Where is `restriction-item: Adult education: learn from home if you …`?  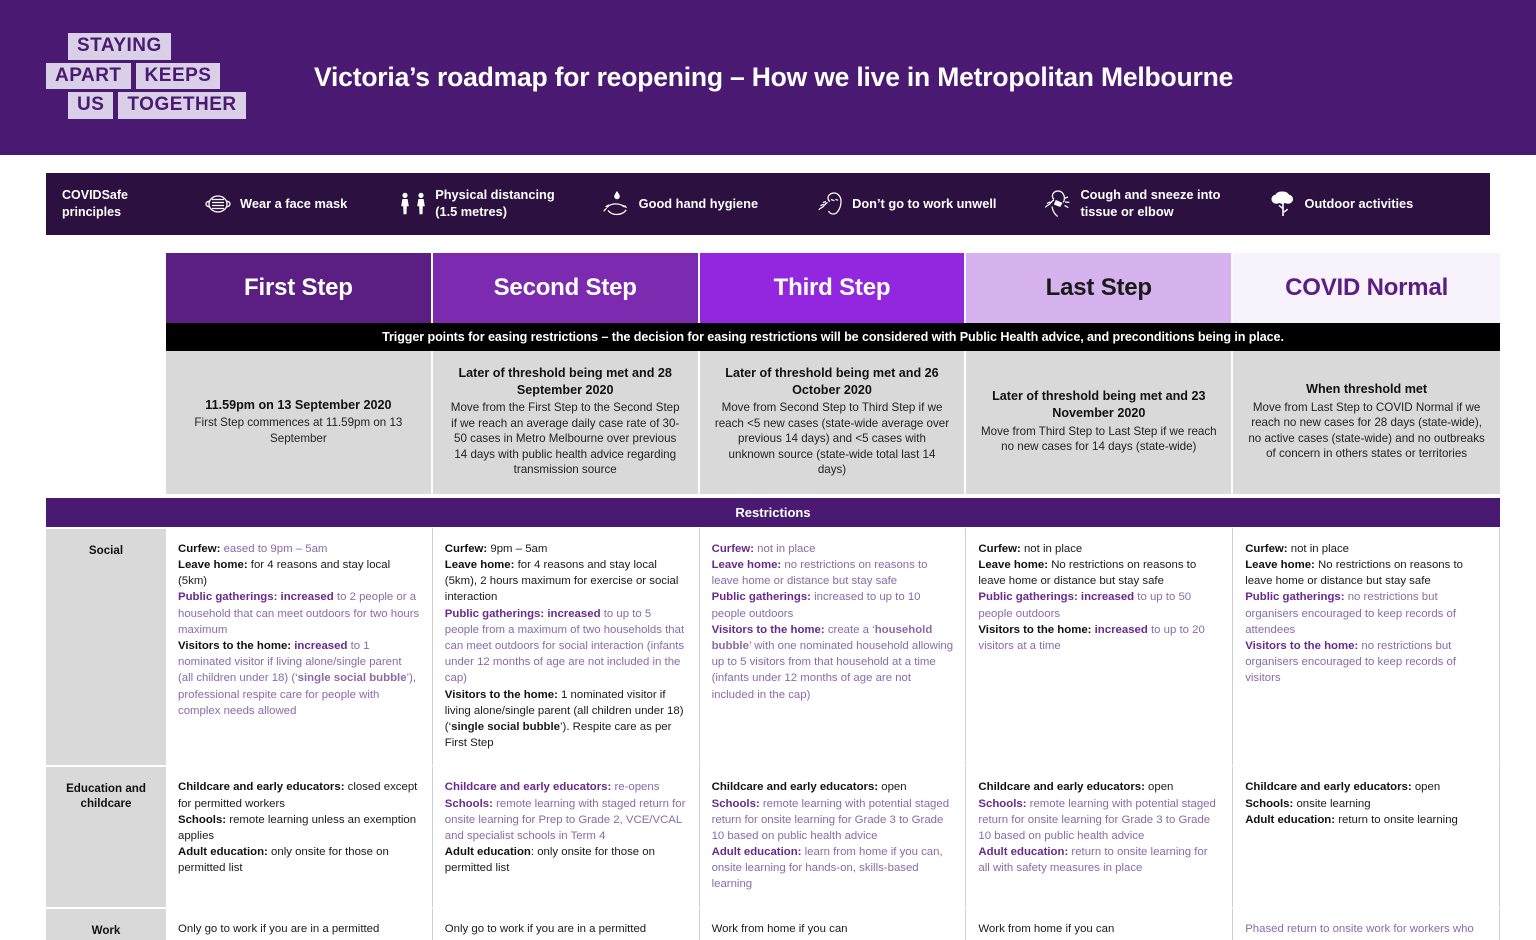
restriction-item: Adult education: learn from home if you … is located at coordinates (833, 868).